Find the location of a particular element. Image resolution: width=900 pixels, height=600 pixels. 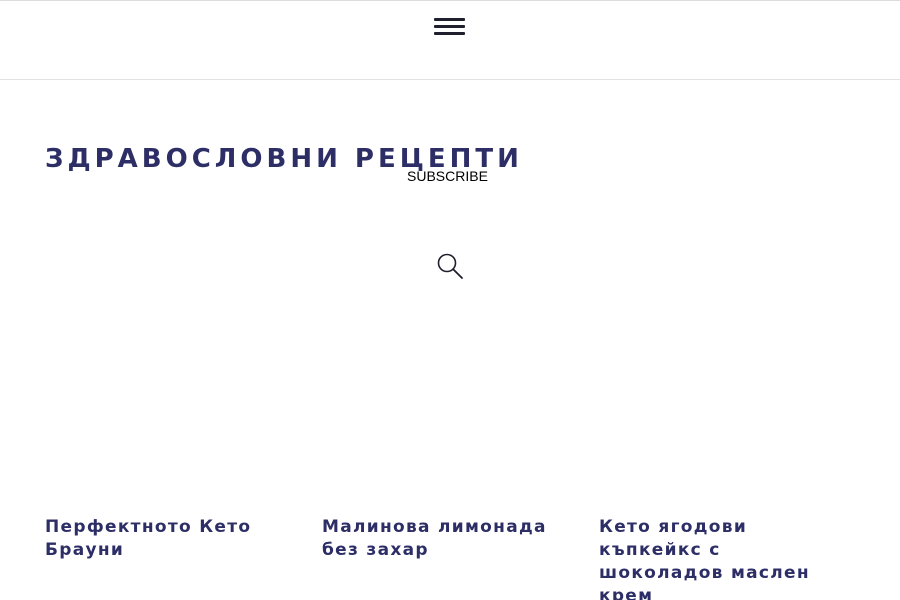

recipe-card: Перфектното Кето Брауни is located at coordinates (170, 539).